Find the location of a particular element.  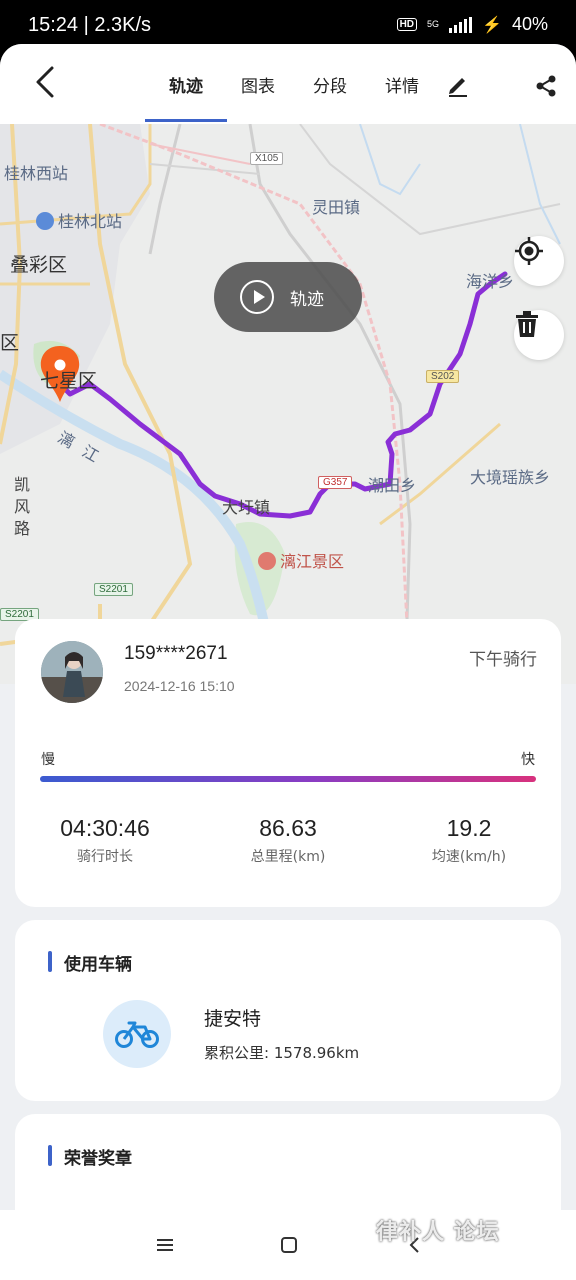

bicycle-icon is located at coordinates (137, 1034).